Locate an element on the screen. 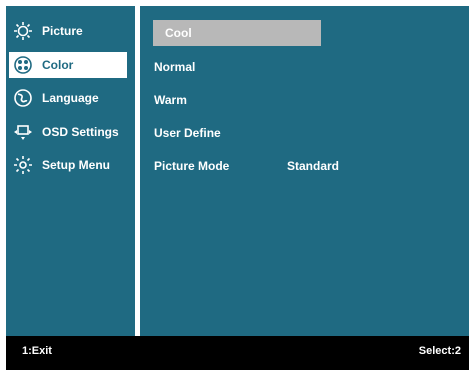 The image size is (469, 370). sun-icon is located at coordinates (23, 31).